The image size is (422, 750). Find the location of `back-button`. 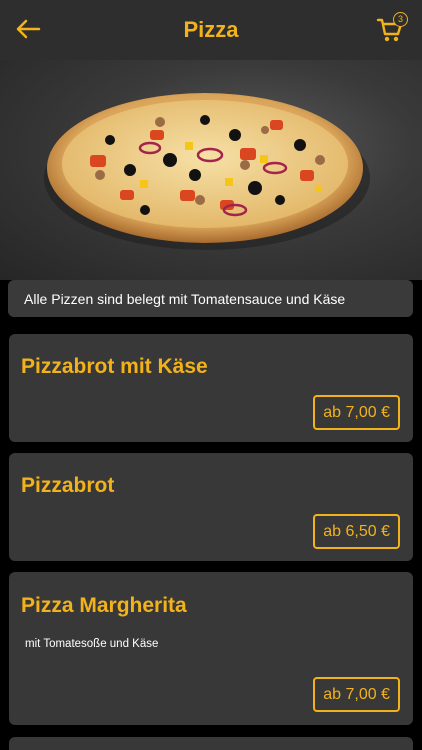

back-button is located at coordinates (28, 29).